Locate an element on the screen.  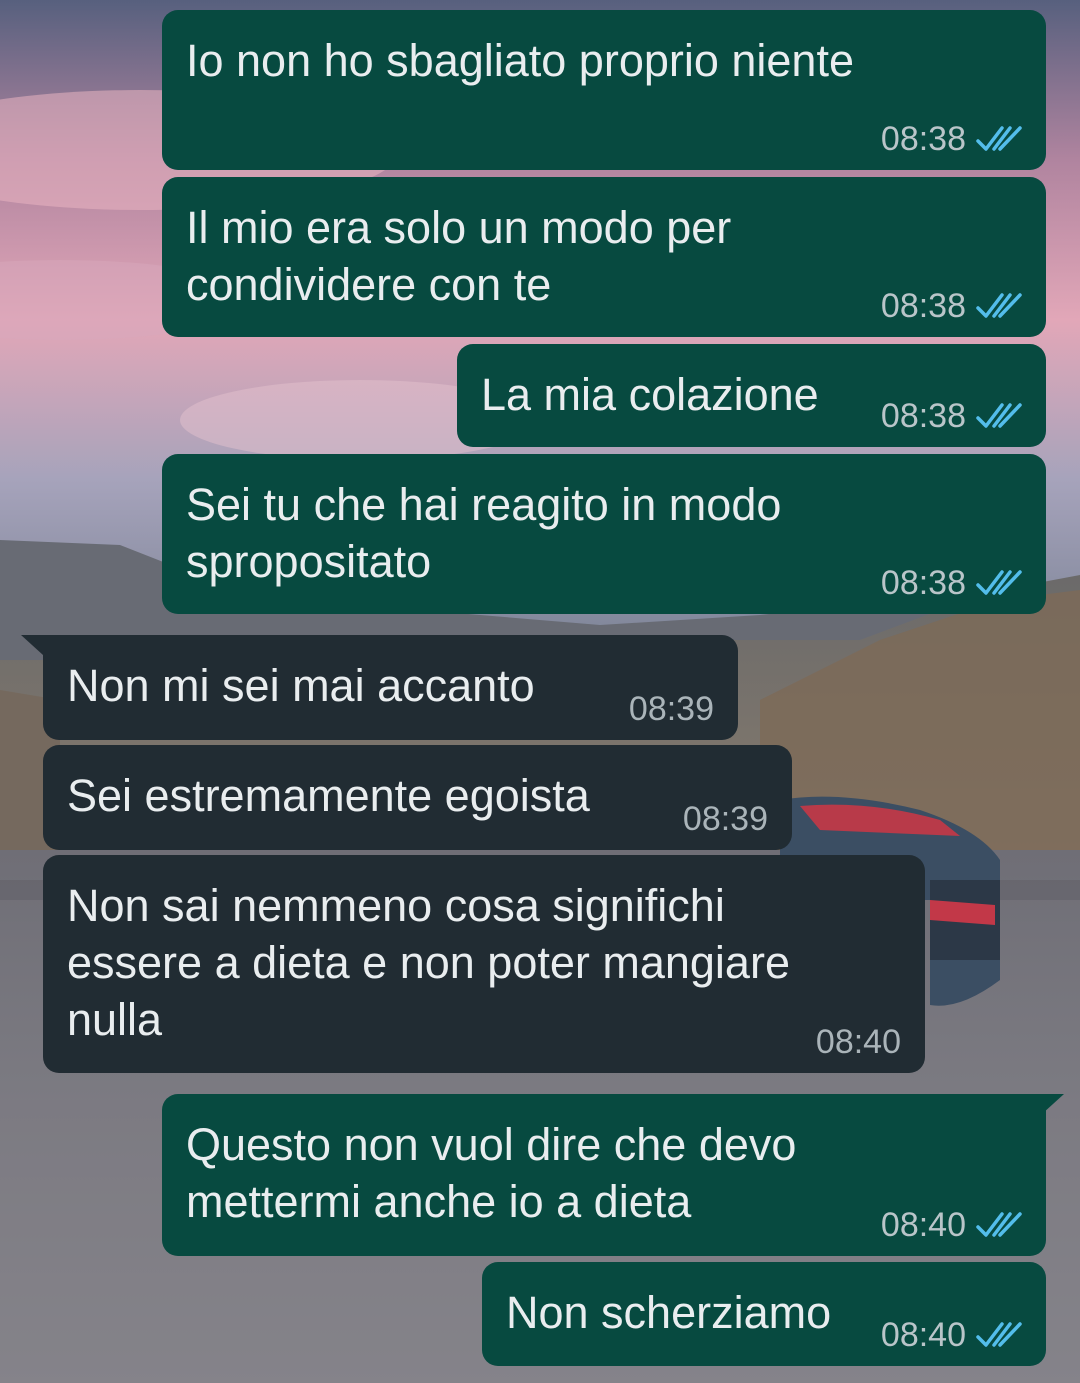
message-text: Io non ho sbagliato proprio niente is located at coordinates (520, 60).